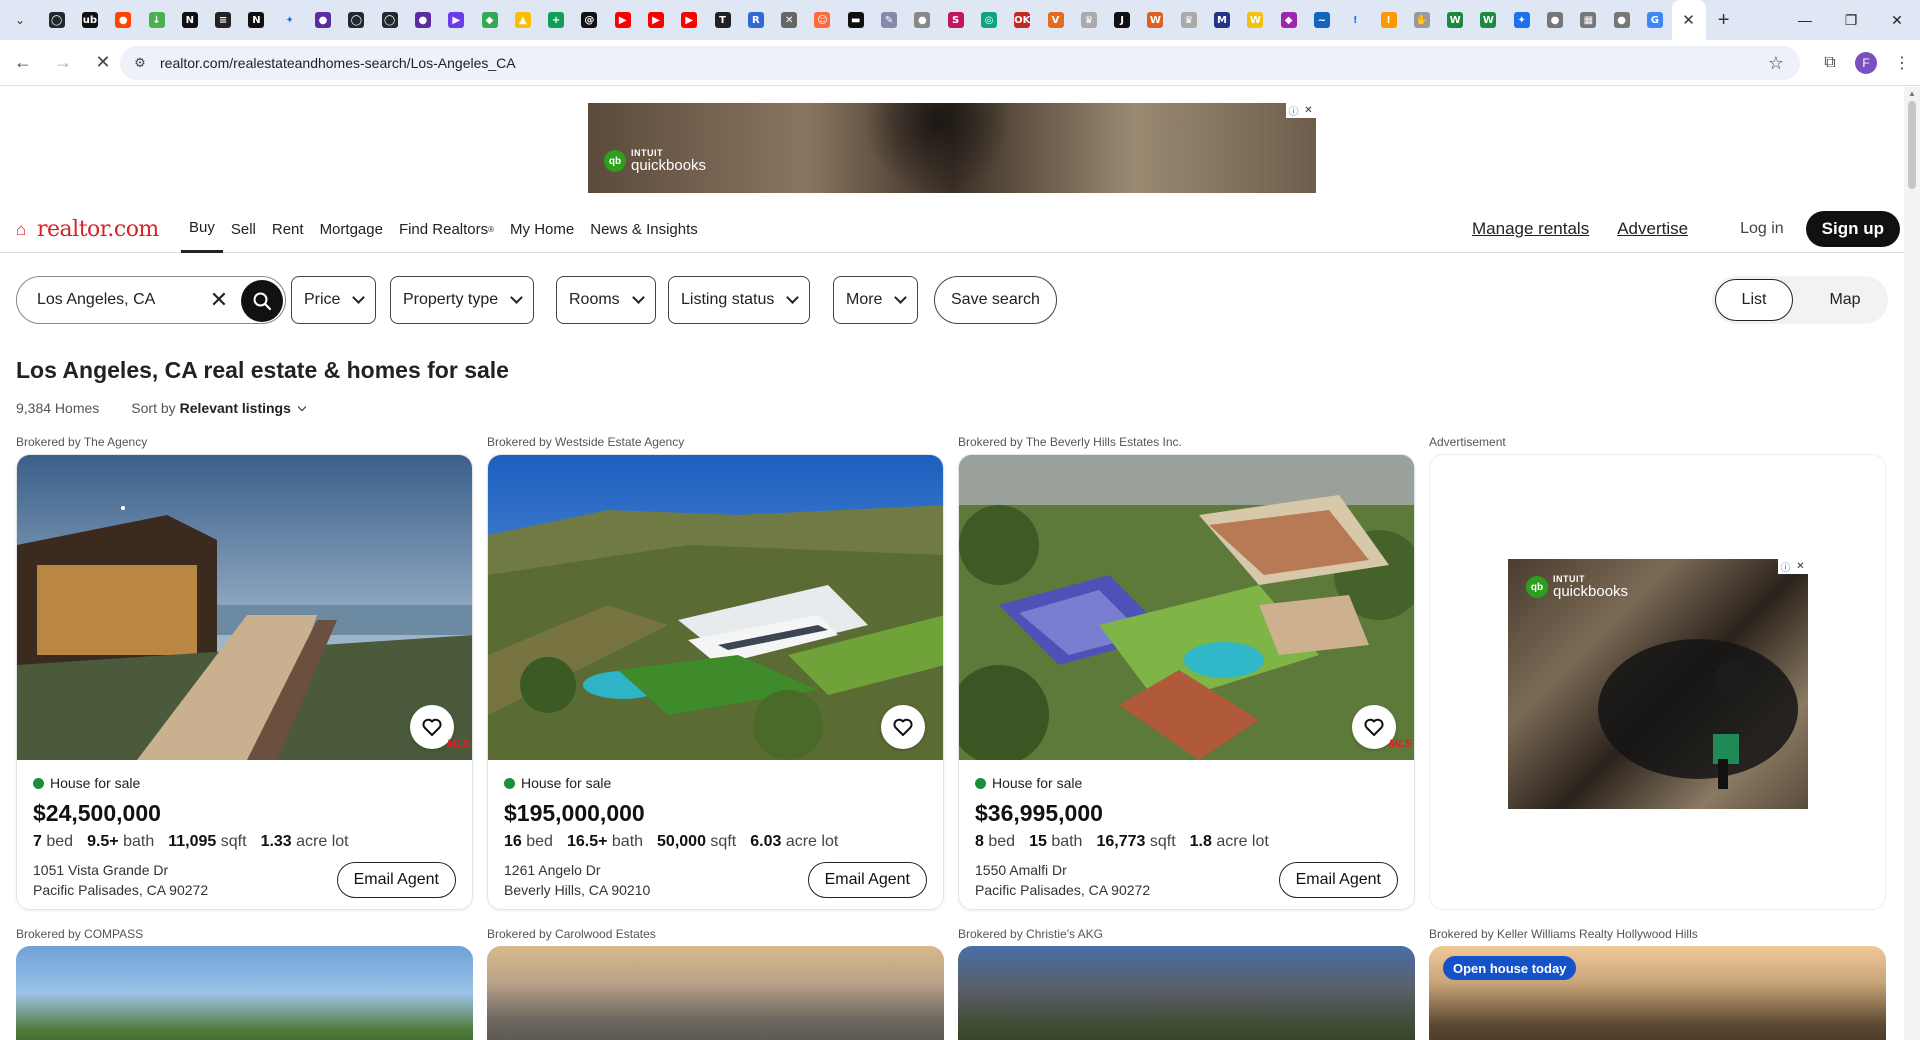  Describe the element at coordinates (156, 20) in the screenshot. I see `browser-tab: ↓` at that location.